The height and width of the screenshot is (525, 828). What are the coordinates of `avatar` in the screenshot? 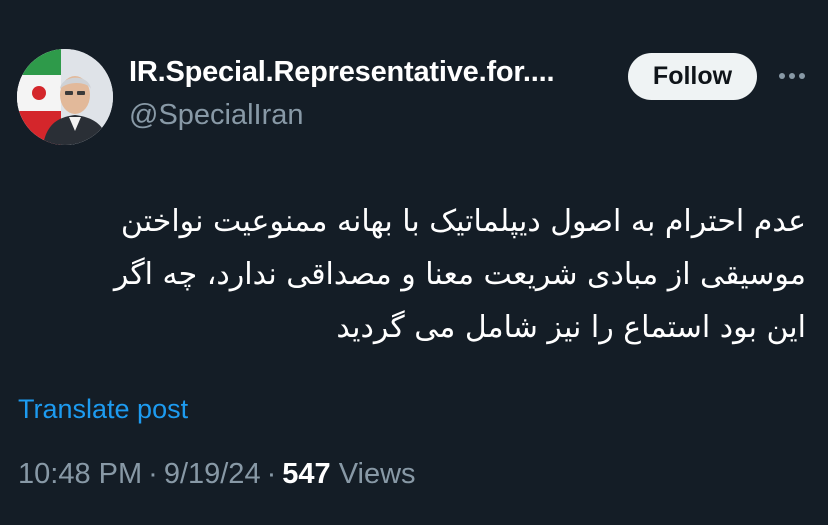 It's located at (65, 97).